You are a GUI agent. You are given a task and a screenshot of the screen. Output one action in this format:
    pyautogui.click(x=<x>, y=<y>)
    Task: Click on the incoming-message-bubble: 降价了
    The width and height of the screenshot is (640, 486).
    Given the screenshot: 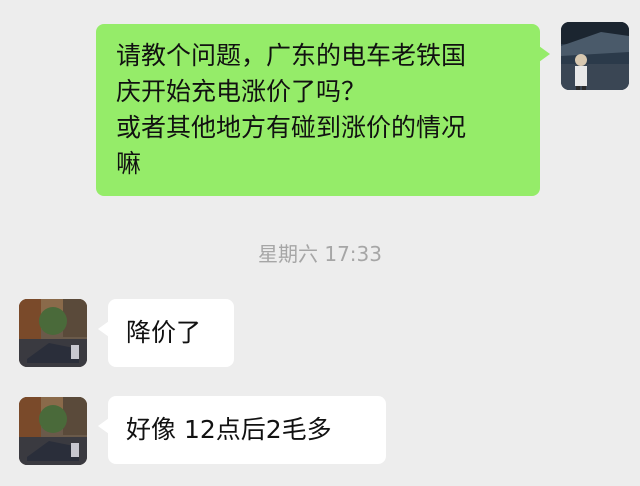 What is the action you would take?
    pyautogui.click(x=166, y=333)
    